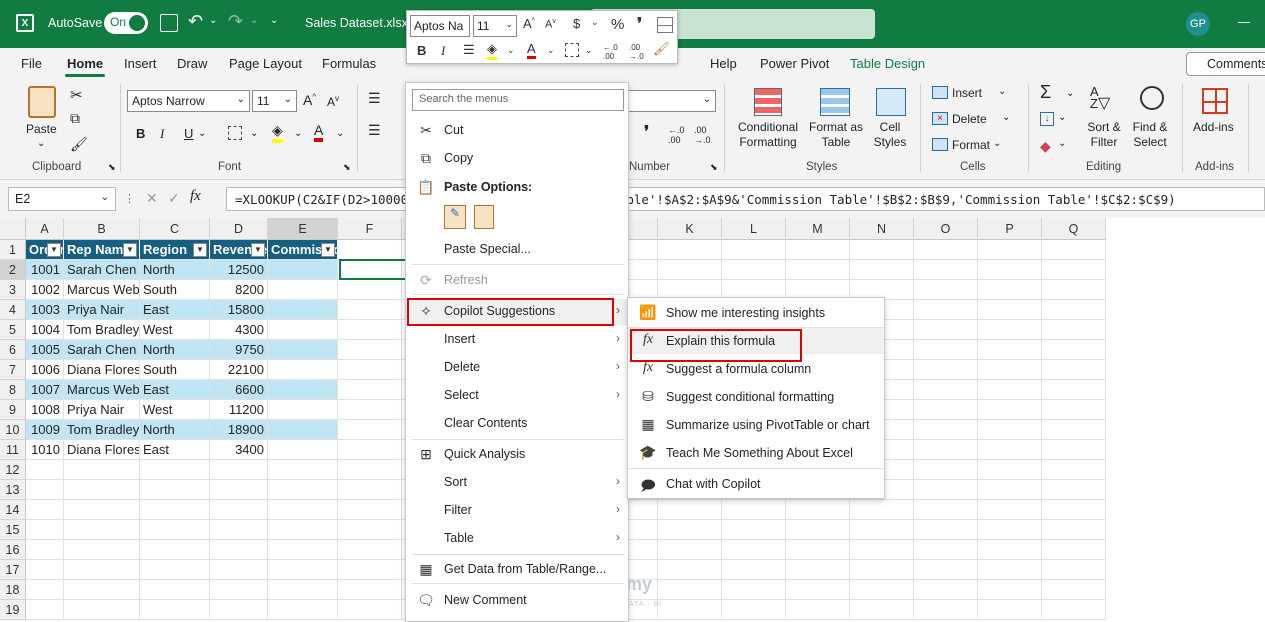 The height and width of the screenshot is (622, 1265). Describe the element at coordinates (517, 340) in the screenshot. I see `menu-item-insert: Insert ›` at that location.